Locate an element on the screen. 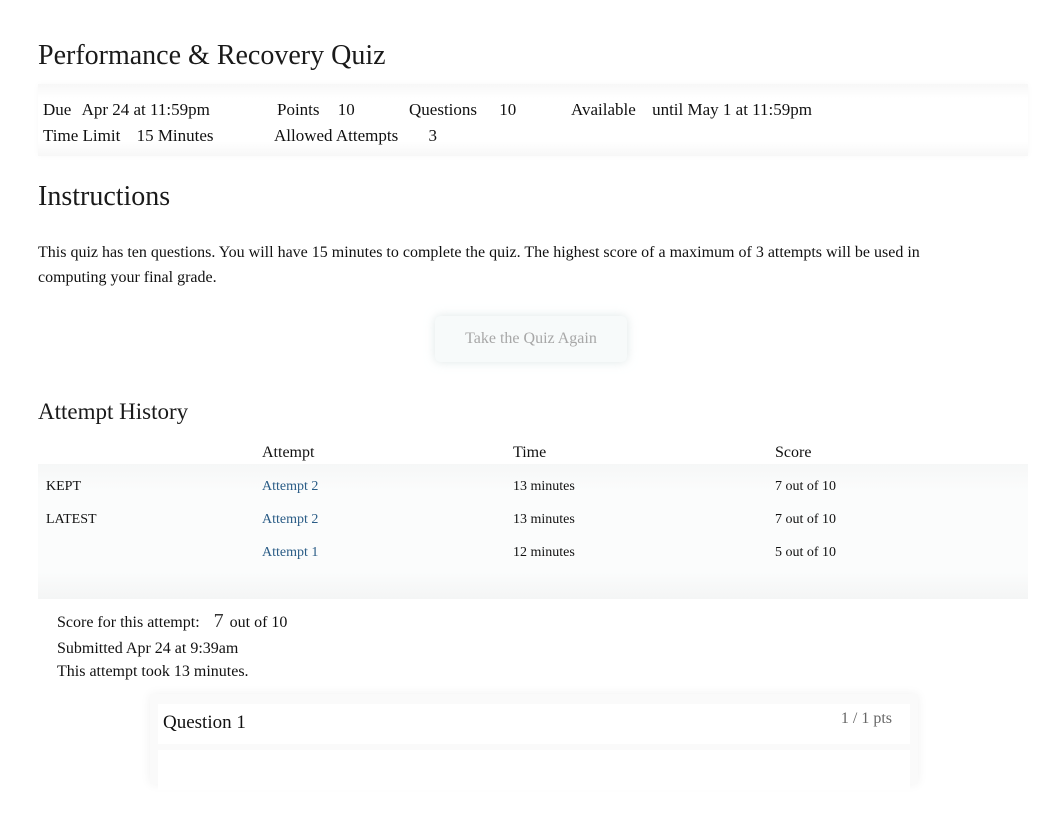 The image size is (1062, 822). score-value: 7 is located at coordinates (218, 621).